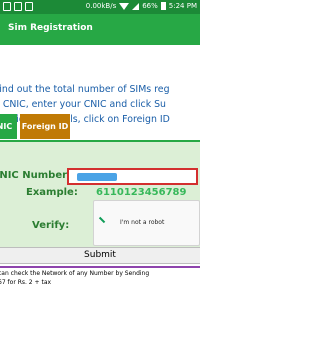  Describe the element at coordinates (132, 176) in the screenshot. I see `cnic-input` at that location.